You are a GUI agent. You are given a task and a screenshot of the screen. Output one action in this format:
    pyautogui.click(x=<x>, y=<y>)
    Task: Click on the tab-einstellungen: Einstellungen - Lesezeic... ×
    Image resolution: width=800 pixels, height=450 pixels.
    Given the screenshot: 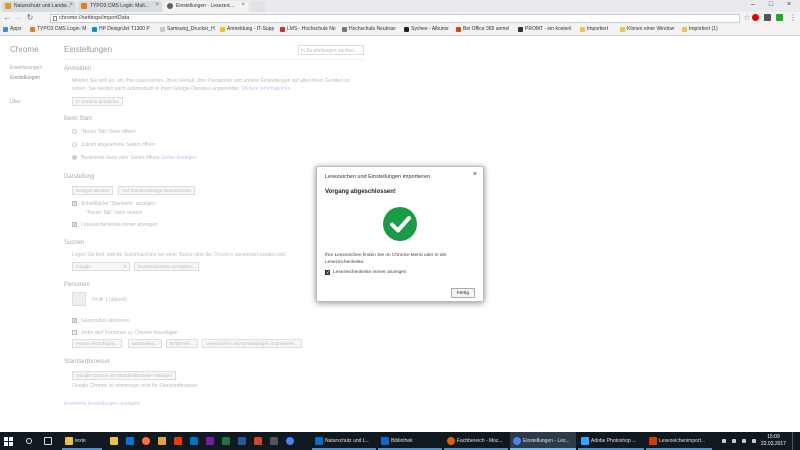 What is the action you would take?
    pyautogui.click(x=206, y=6)
    